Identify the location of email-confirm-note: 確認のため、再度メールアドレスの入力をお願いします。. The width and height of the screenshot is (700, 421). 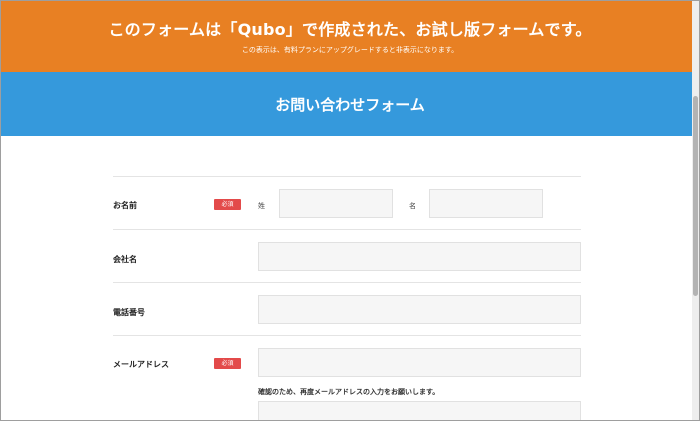
(349, 392).